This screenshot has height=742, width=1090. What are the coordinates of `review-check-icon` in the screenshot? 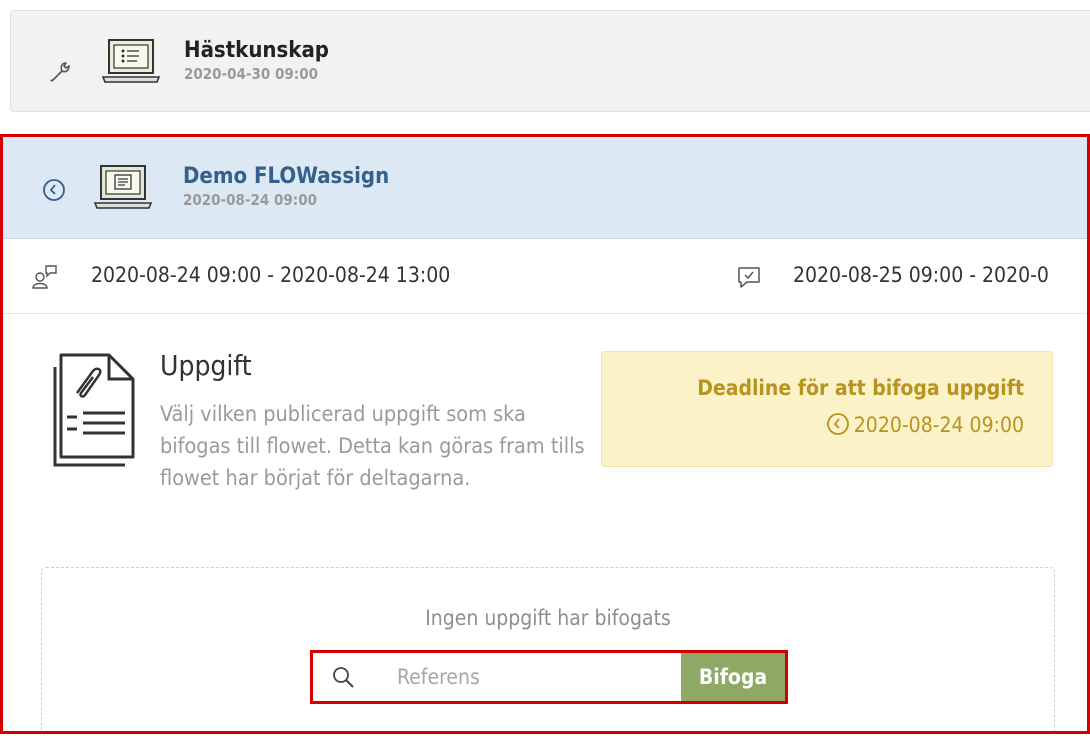 It's located at (749, 277).